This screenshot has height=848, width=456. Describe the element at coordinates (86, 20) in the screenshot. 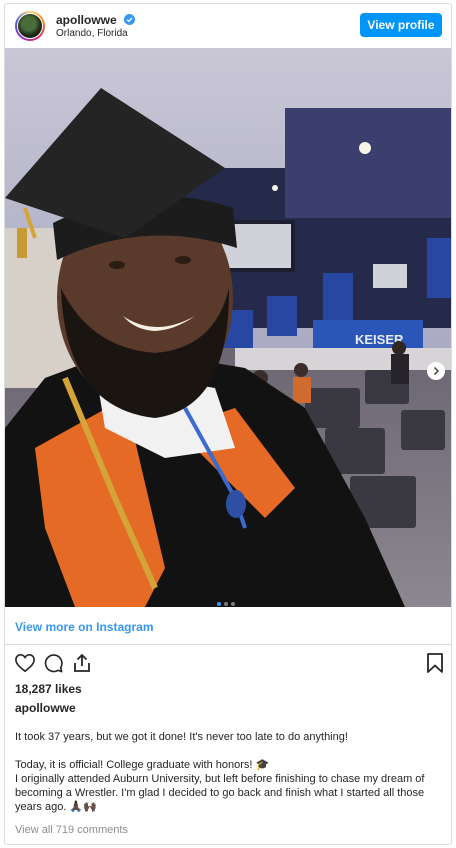

I see `username-text: apollowwe` at that location.